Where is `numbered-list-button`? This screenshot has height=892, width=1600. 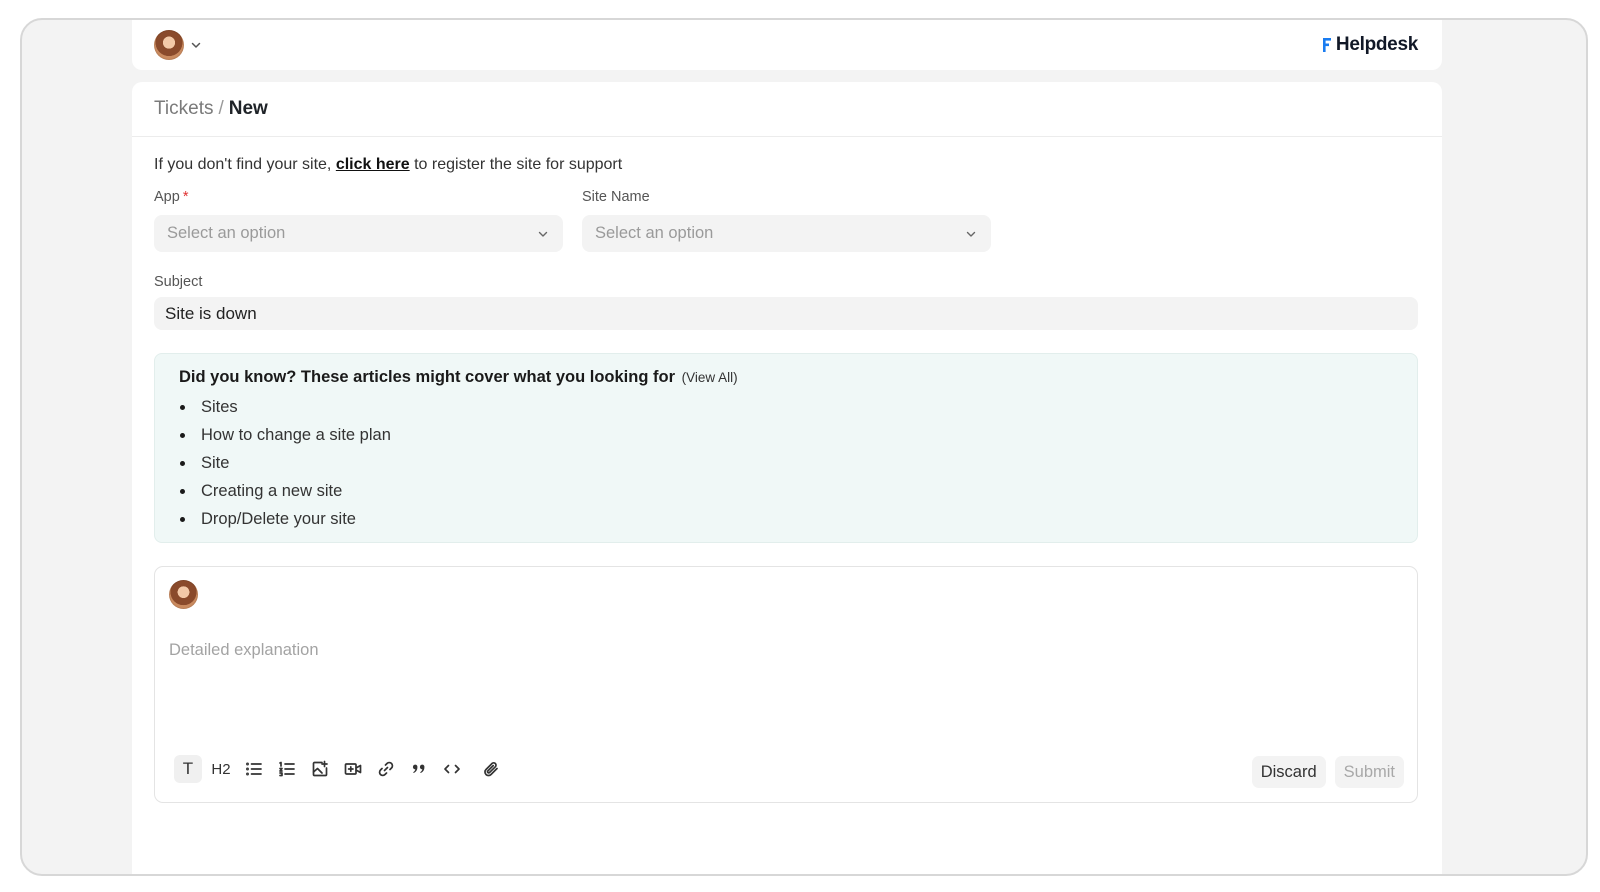 numbered-list-button is located at coordinates (287, 769).